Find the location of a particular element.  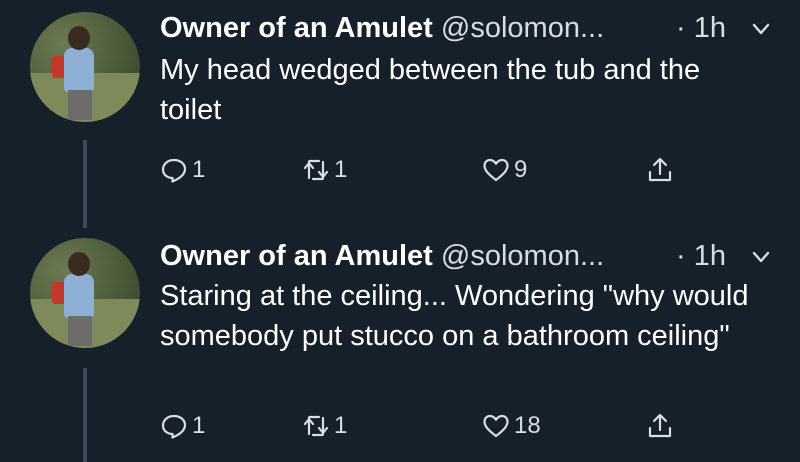

tweet-actions: 1 1 18 is located at coordinates (430, 426).